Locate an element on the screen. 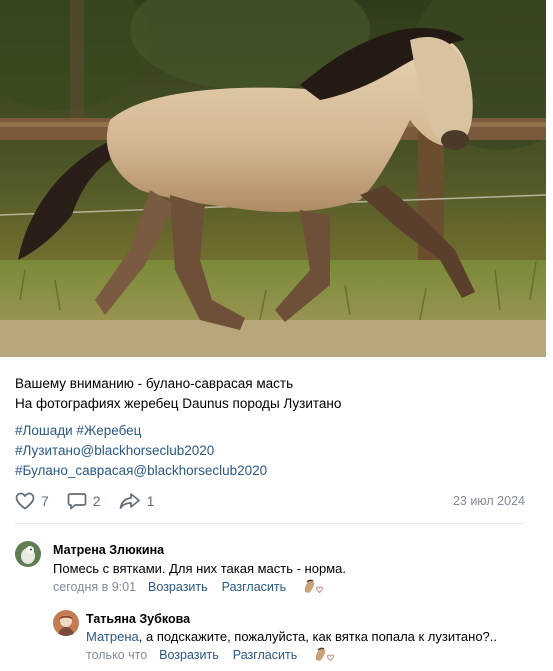 The image size is (553, 671). user-avatar-image is located at coordinates (66, 623).